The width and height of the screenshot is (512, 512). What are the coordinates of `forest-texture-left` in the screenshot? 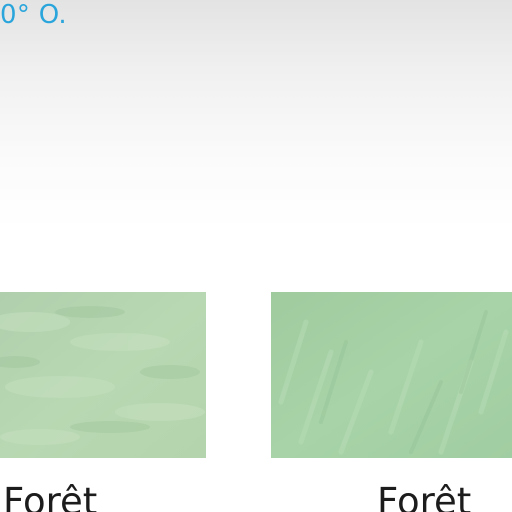 It's located at (103, 375).